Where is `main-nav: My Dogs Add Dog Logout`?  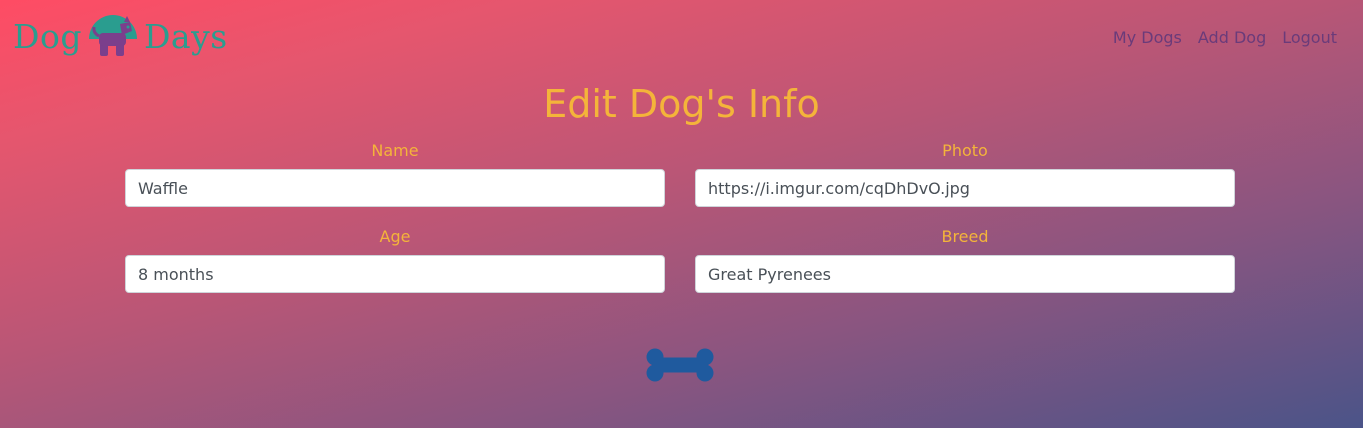
main-nav: My Dogs Add Dog Logout is located at coordinates (1225, 37).